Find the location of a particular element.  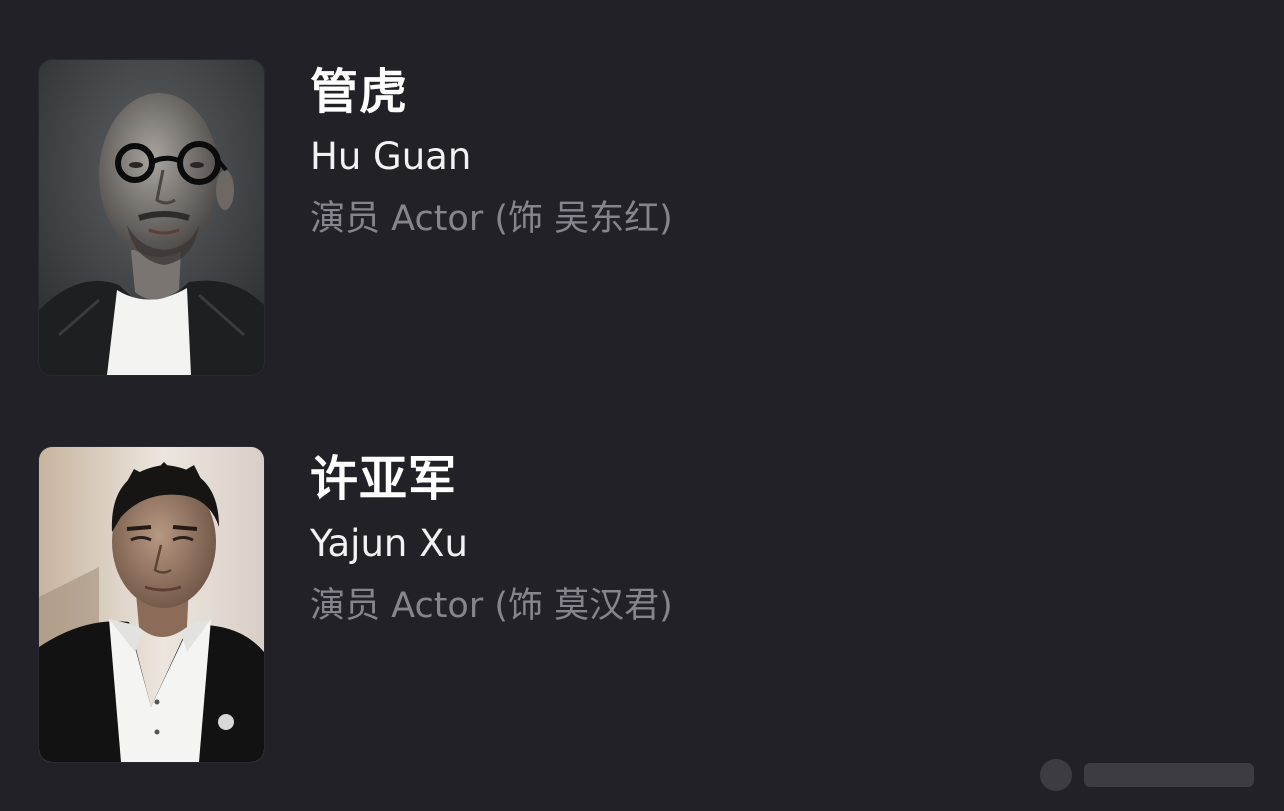

portrait-photo-bald-man-round-glasses-icon is located at coordinates (151, 217).